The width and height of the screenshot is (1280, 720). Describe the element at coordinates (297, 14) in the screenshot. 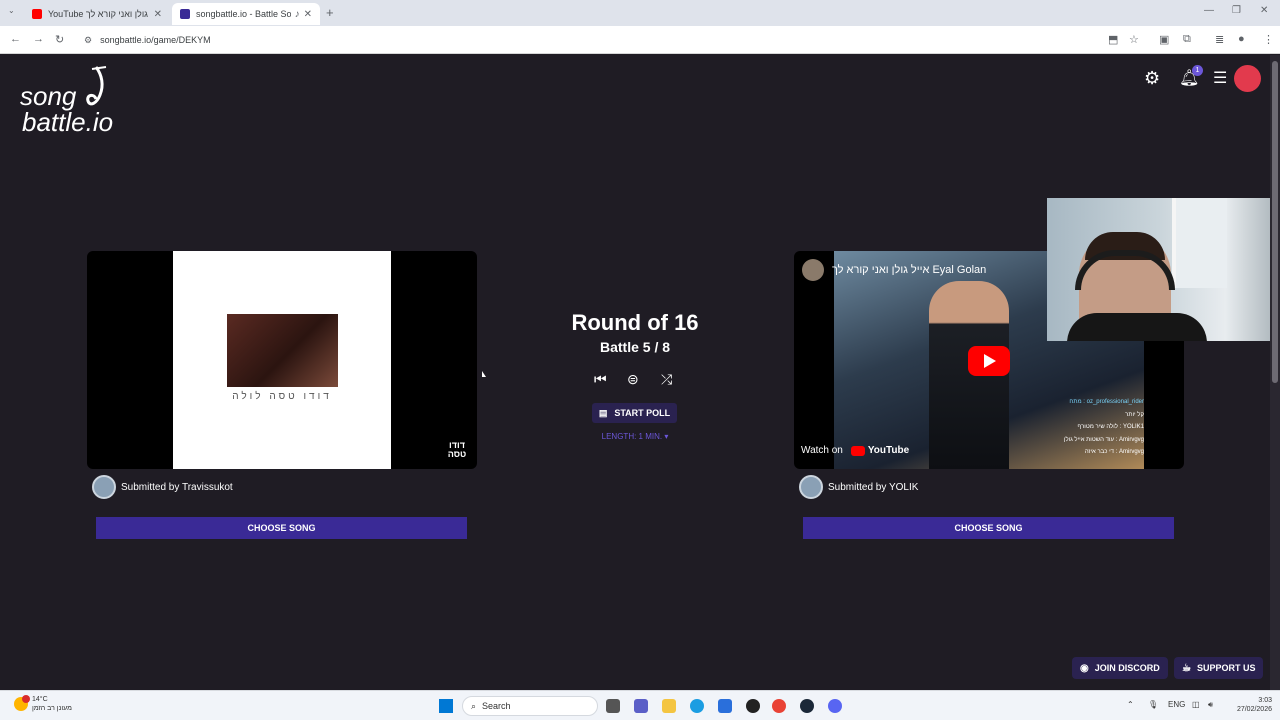

I see `speaker-icon: ♪` at that location.